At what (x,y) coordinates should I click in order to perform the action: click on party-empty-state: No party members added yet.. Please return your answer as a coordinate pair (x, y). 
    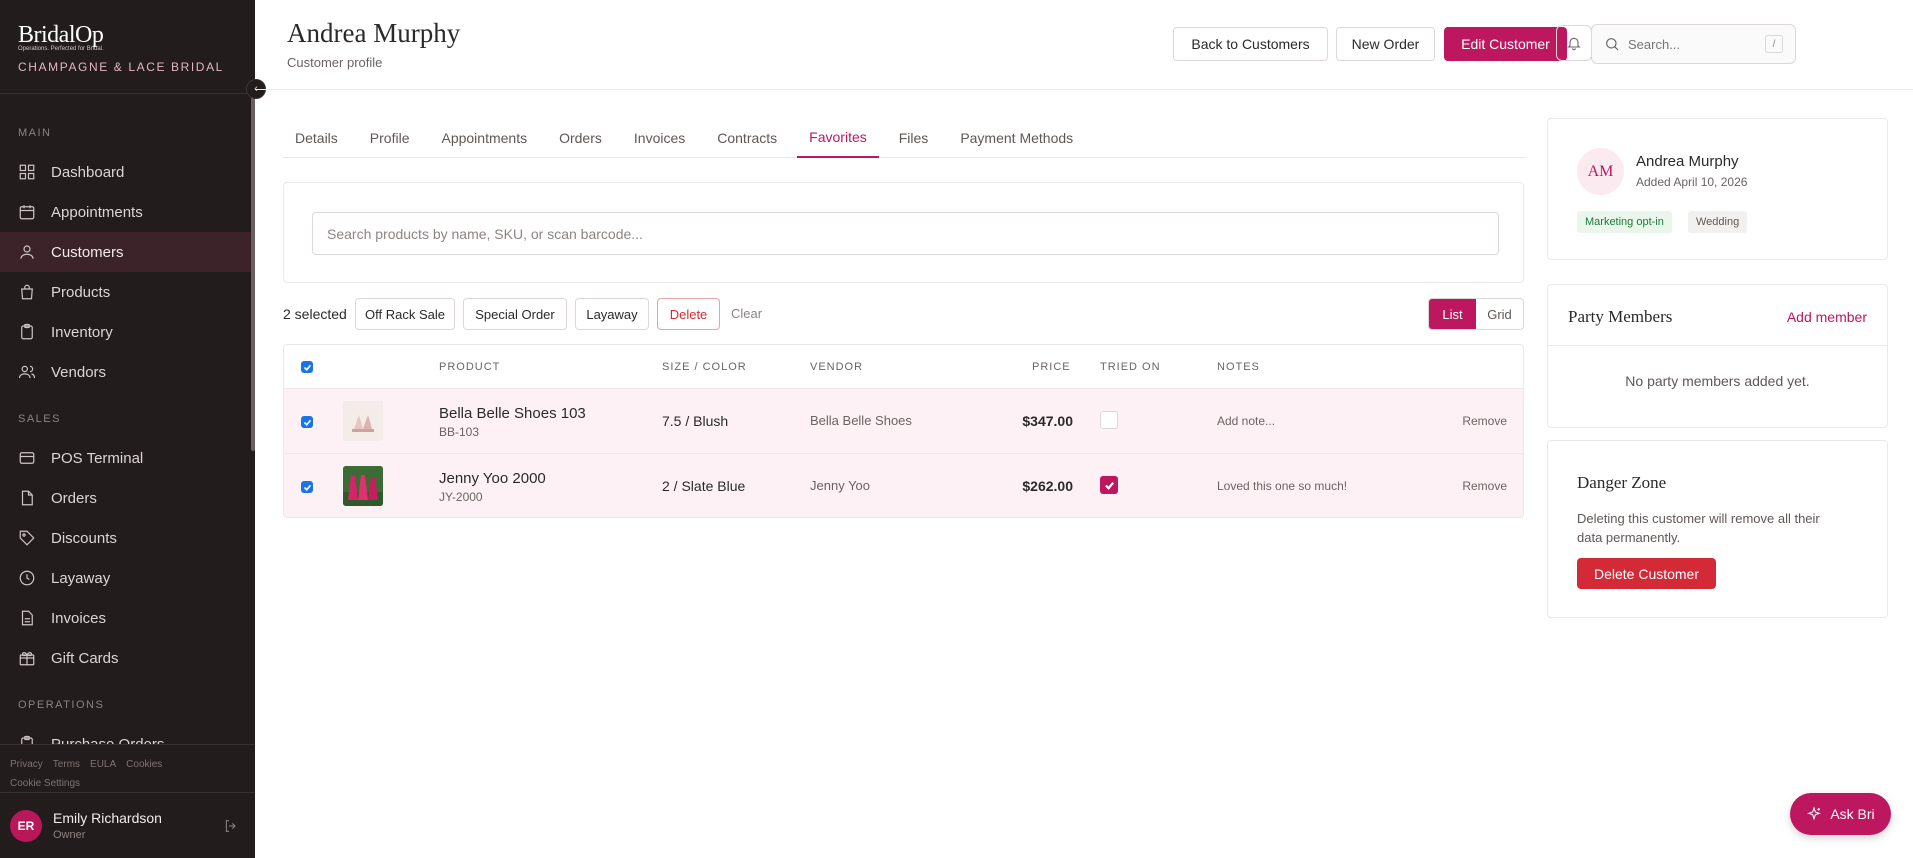
    Looking at the image, I should click on (1717, 381).